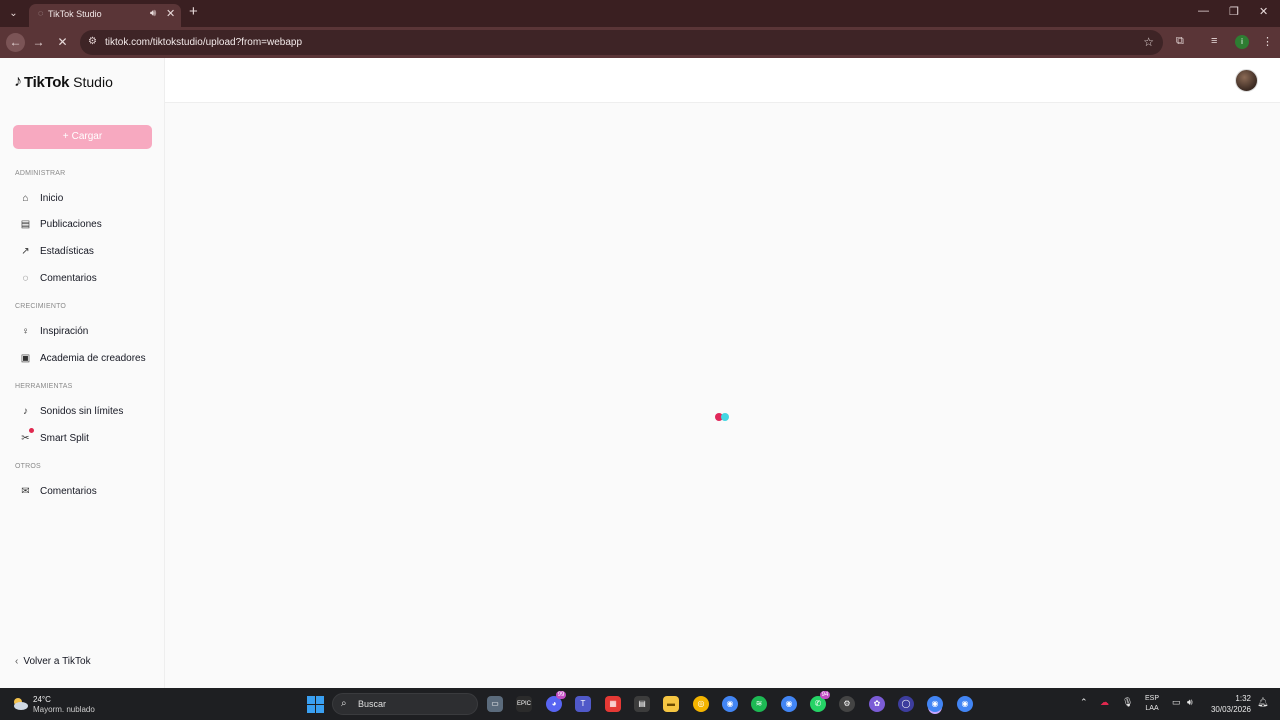 The width and height of the screenshot is (1280, 720). Describe the element at coordinates (25, 224) in the screenshot. I see `posts-icon: ▤` at that location.